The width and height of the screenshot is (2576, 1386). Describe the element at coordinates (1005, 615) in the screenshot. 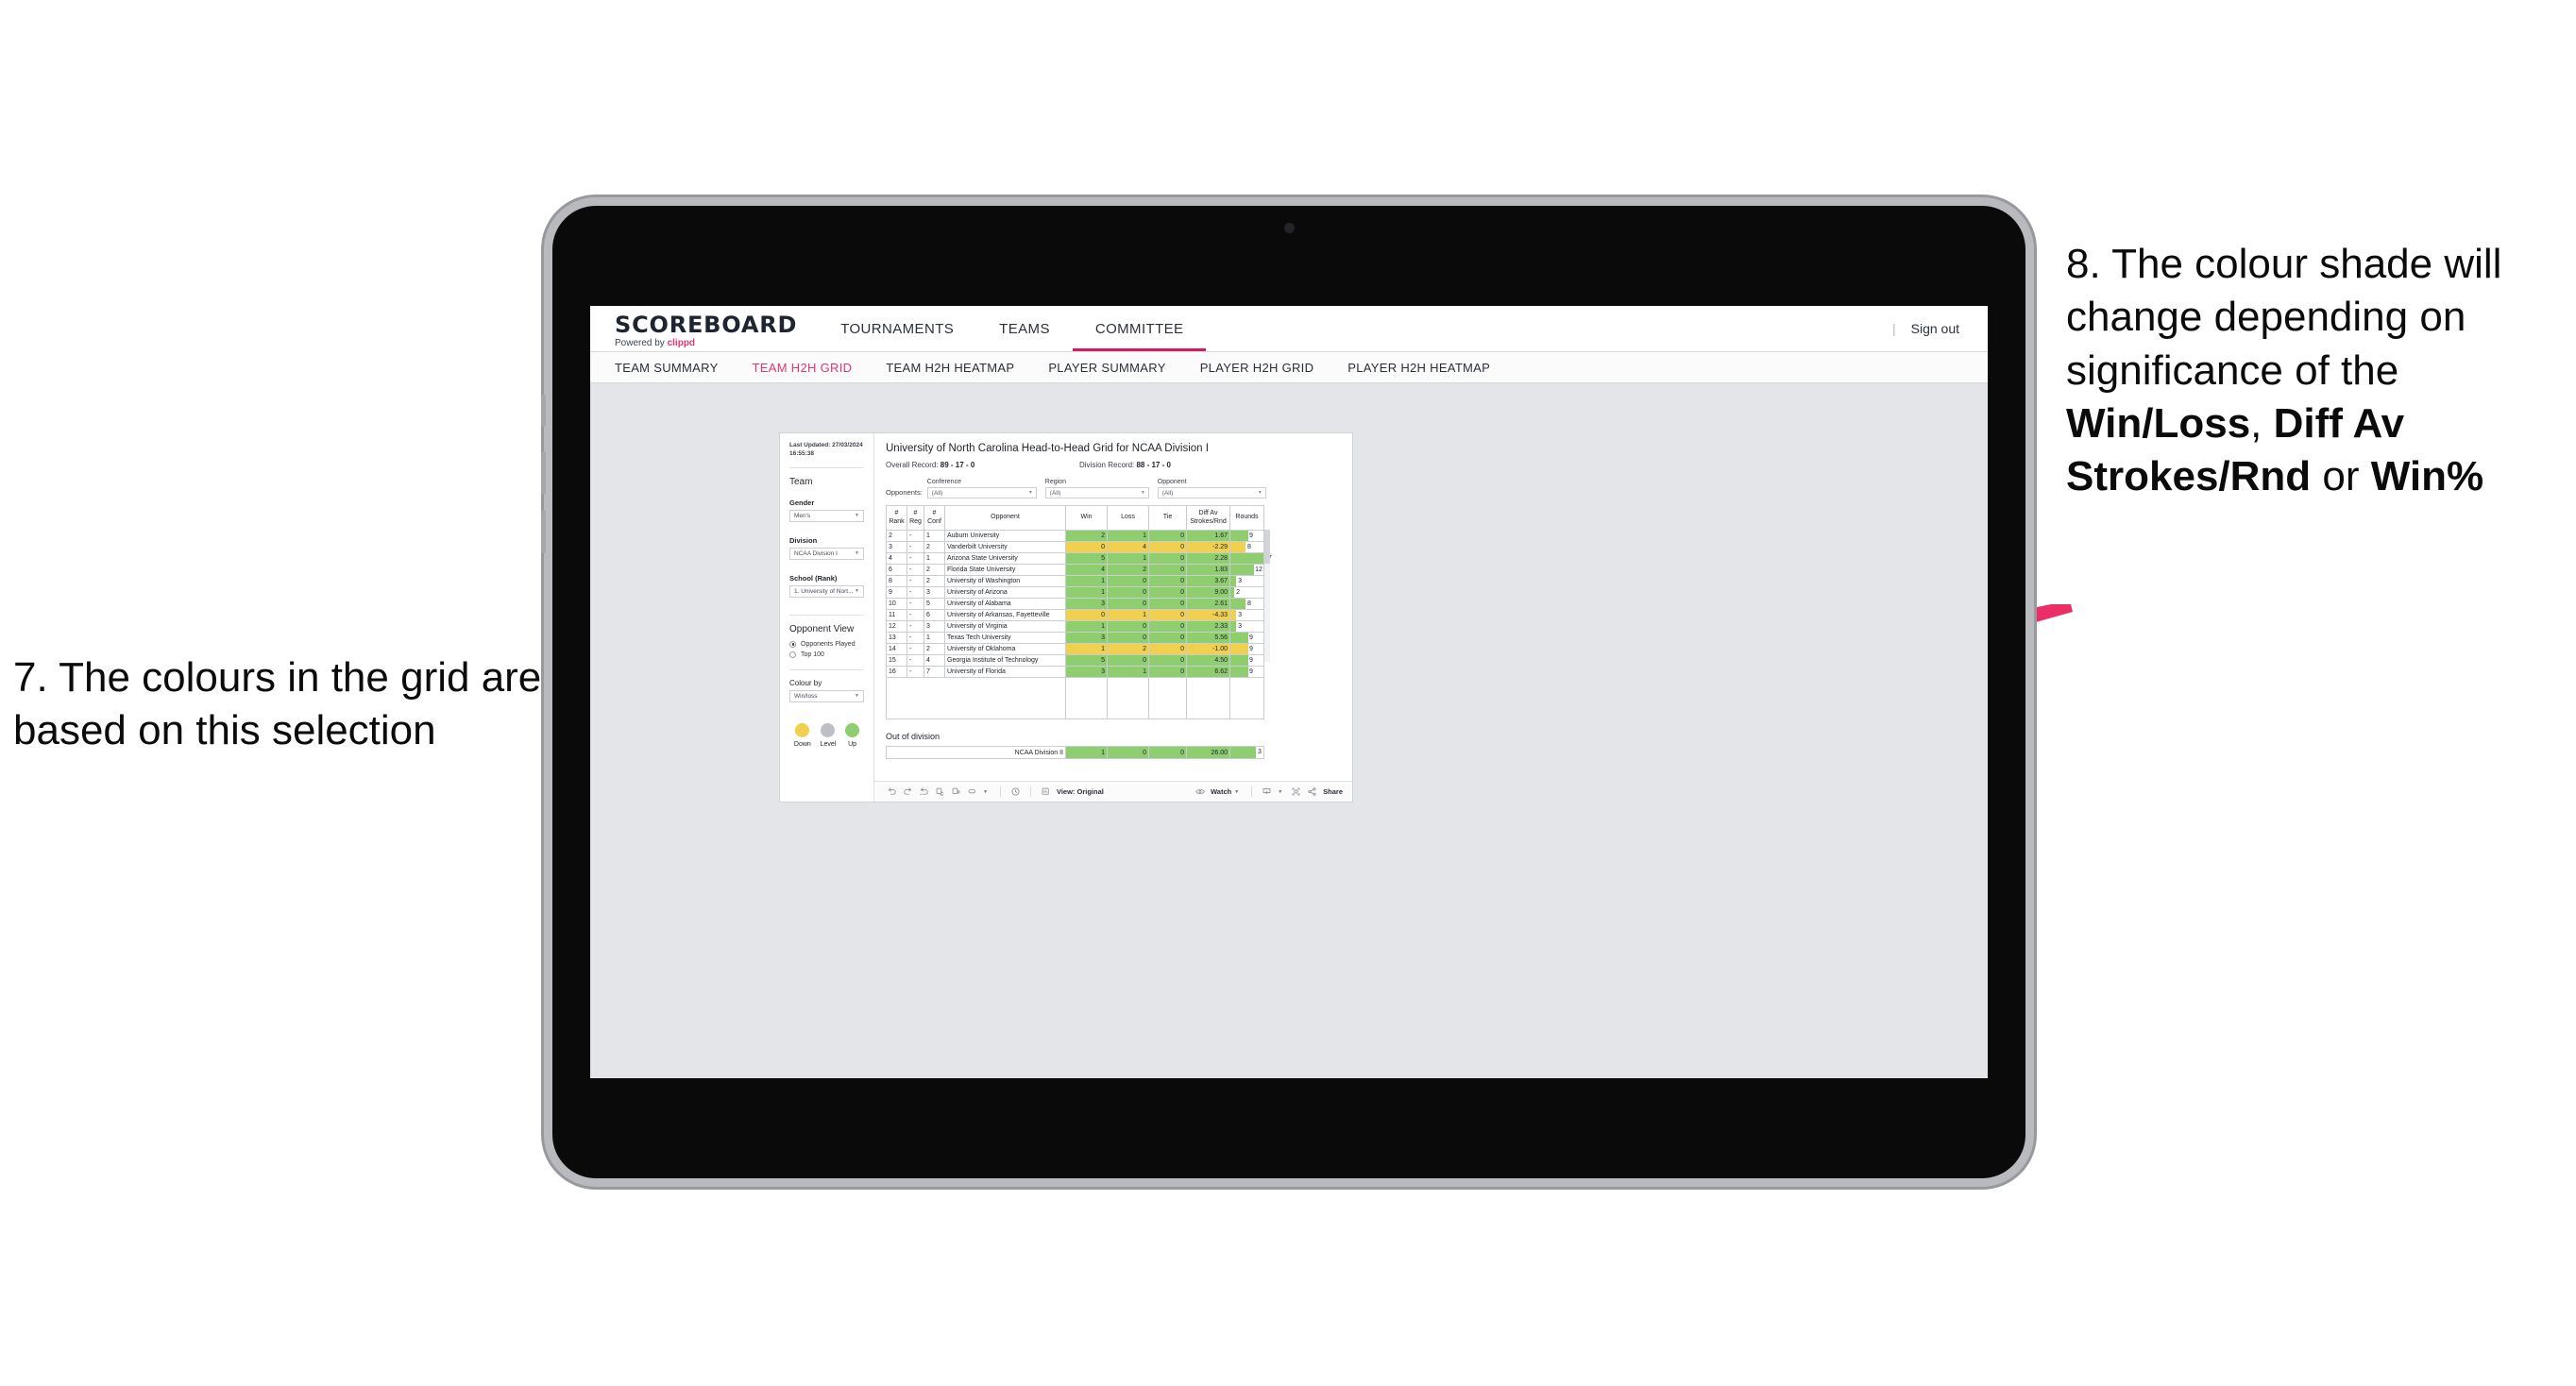

I see `cell-opponent: University of Arkansas, Fayetteville` at that location.